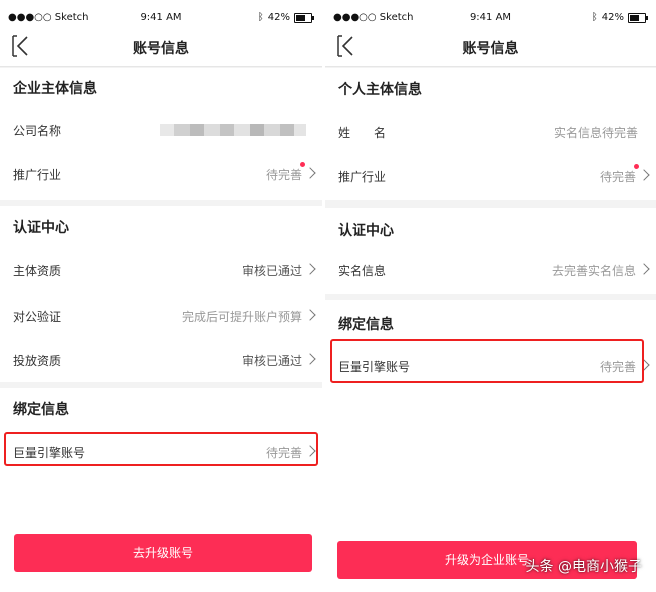  What do you see at coordinates (380, 90) in the screenshot?
I see `section-title: 个人主体信息` at bounding box center [380, 90].